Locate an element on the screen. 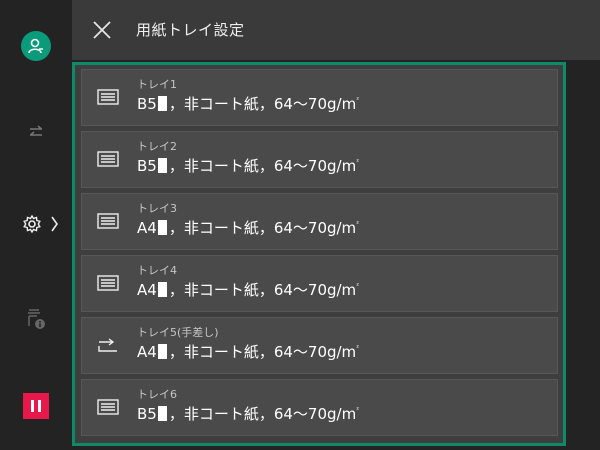 The width and height of the screenshot is (600, 450). tray-row-4: トレイ4 A4 ，非コート紙，64〜70g/m² is located at coordinates (319, 283).